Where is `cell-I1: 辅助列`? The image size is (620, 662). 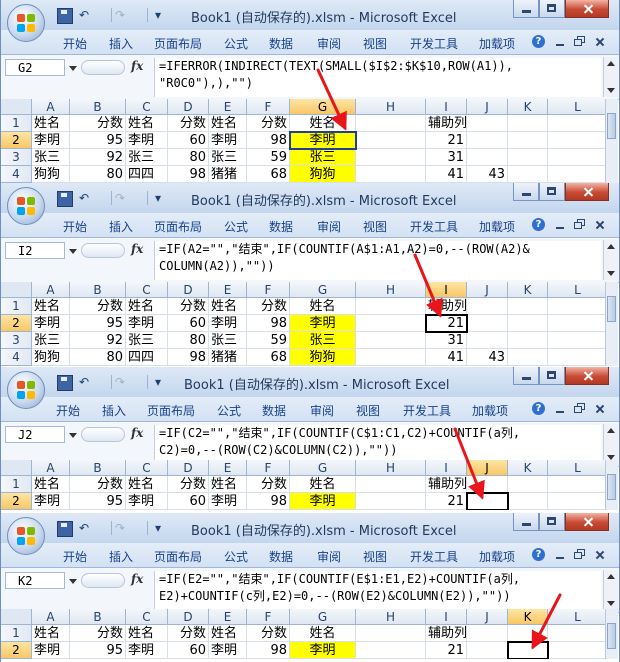
cell-I1: 辅助列 is located at coordinates (446, 633).